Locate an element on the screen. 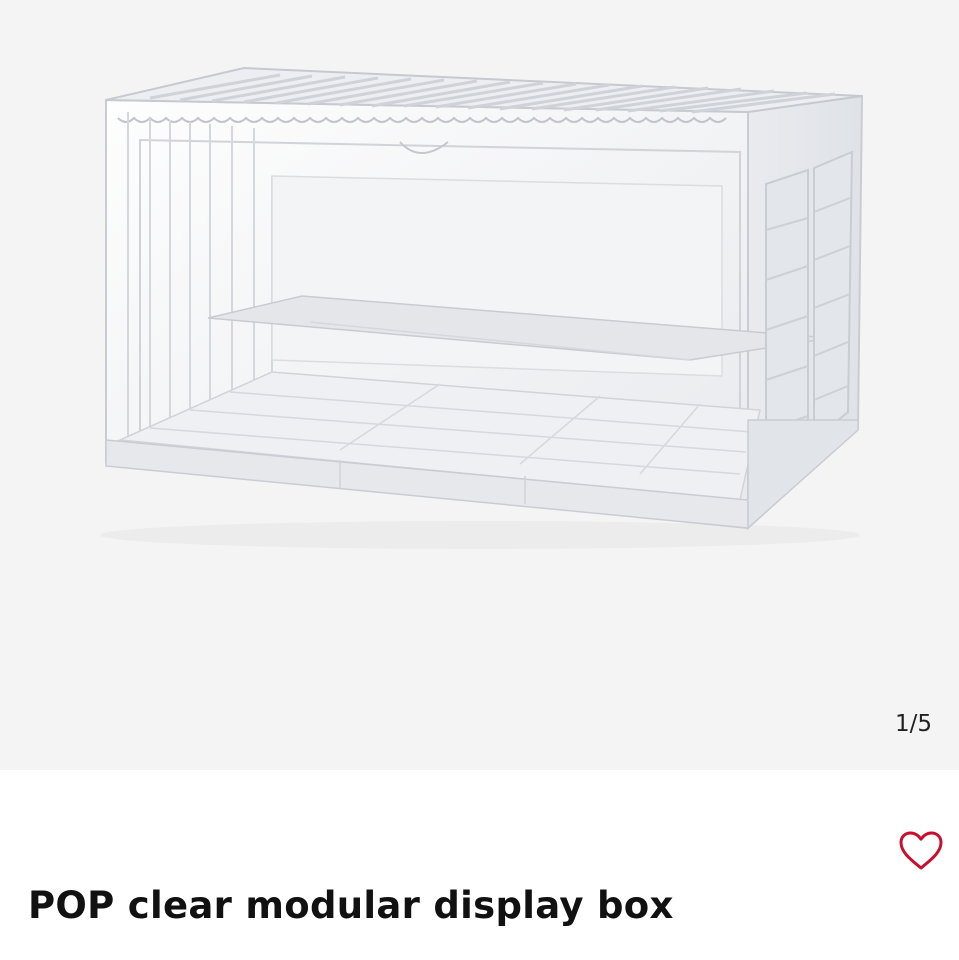 Image resolution: width=959 pixels, height=960 pixels. heart-outline-icon is located at coordinates (921, 850).